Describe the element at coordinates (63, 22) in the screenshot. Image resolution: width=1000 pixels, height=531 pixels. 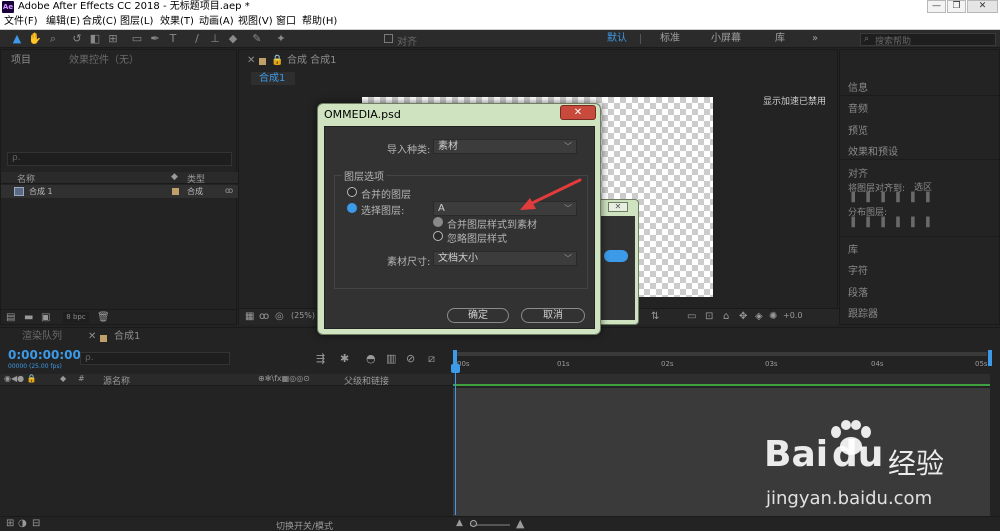
I see `menu-edit: 编辑(E)` at that location.